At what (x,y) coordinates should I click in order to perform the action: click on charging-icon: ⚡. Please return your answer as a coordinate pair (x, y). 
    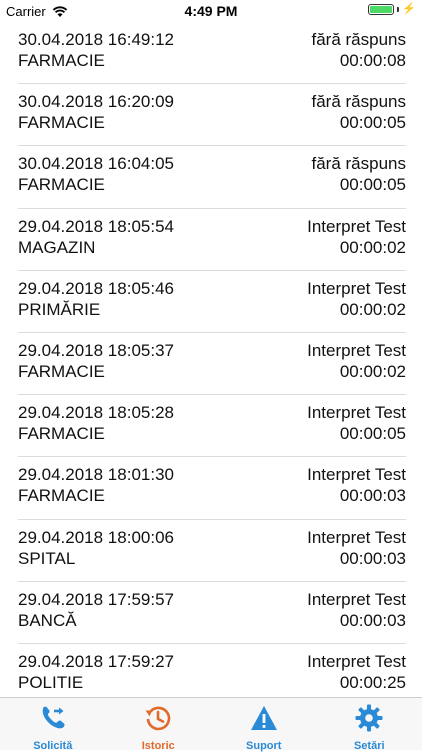
    Looking at the image, I should click on (409, 9).